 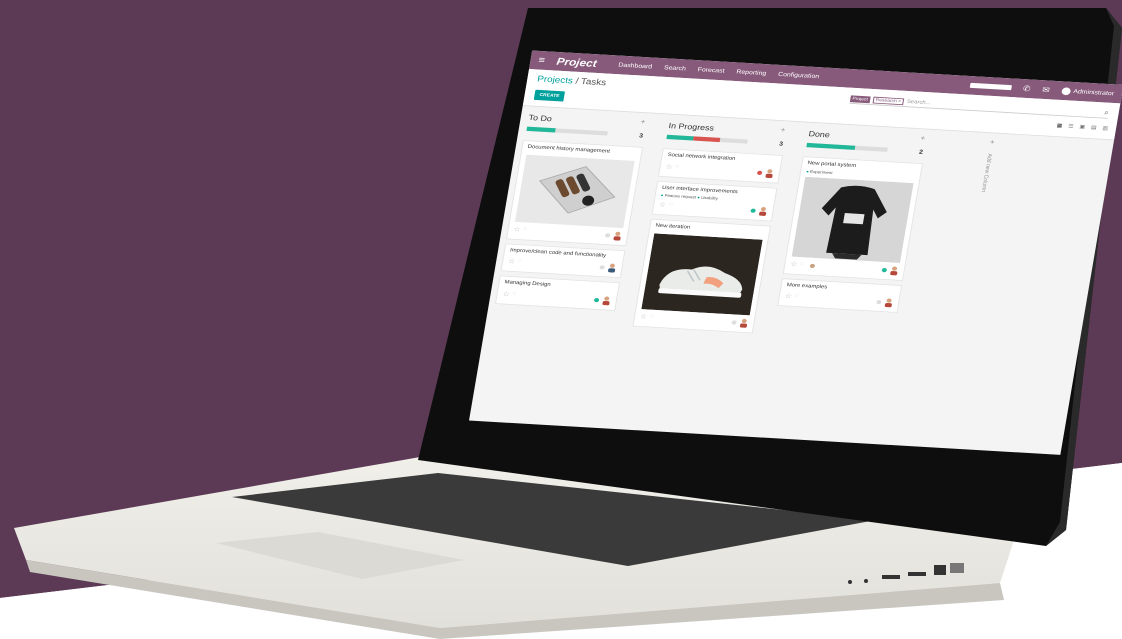 What do you see at coordinates (978, 222) in the screenshot?
I see `add-column-button: + Add new Column` at bounding box center [978, 222].